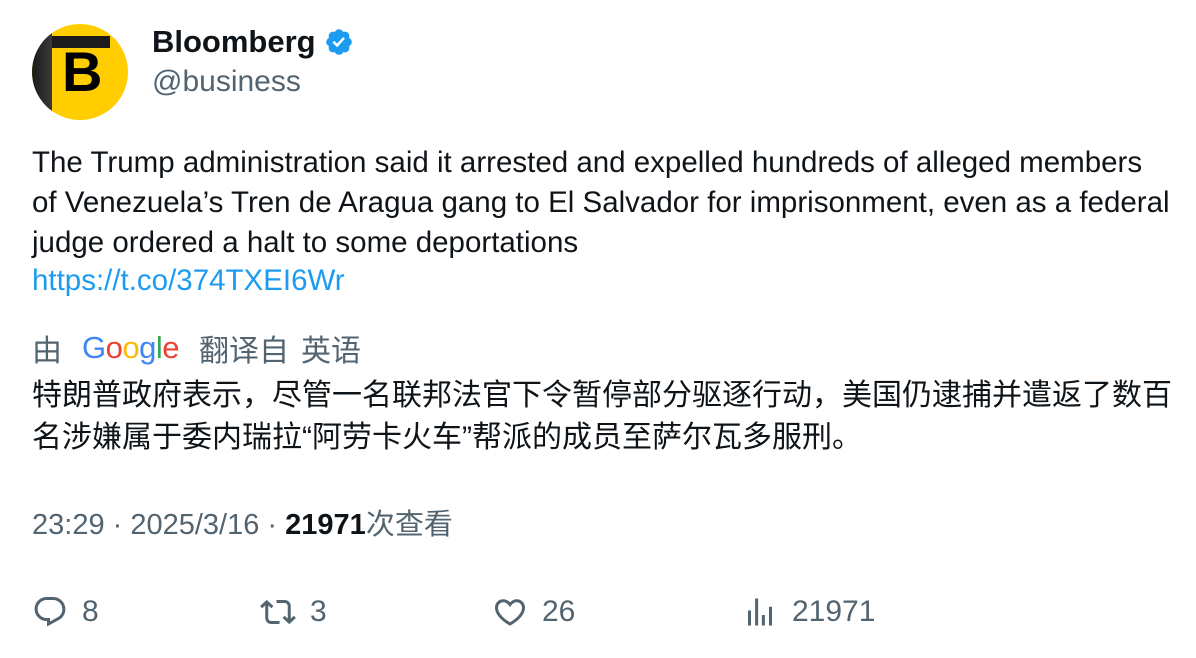  Describe the element at coordinates (409, 525) in the screenshot. I see `views-label: 次查看` at that location.